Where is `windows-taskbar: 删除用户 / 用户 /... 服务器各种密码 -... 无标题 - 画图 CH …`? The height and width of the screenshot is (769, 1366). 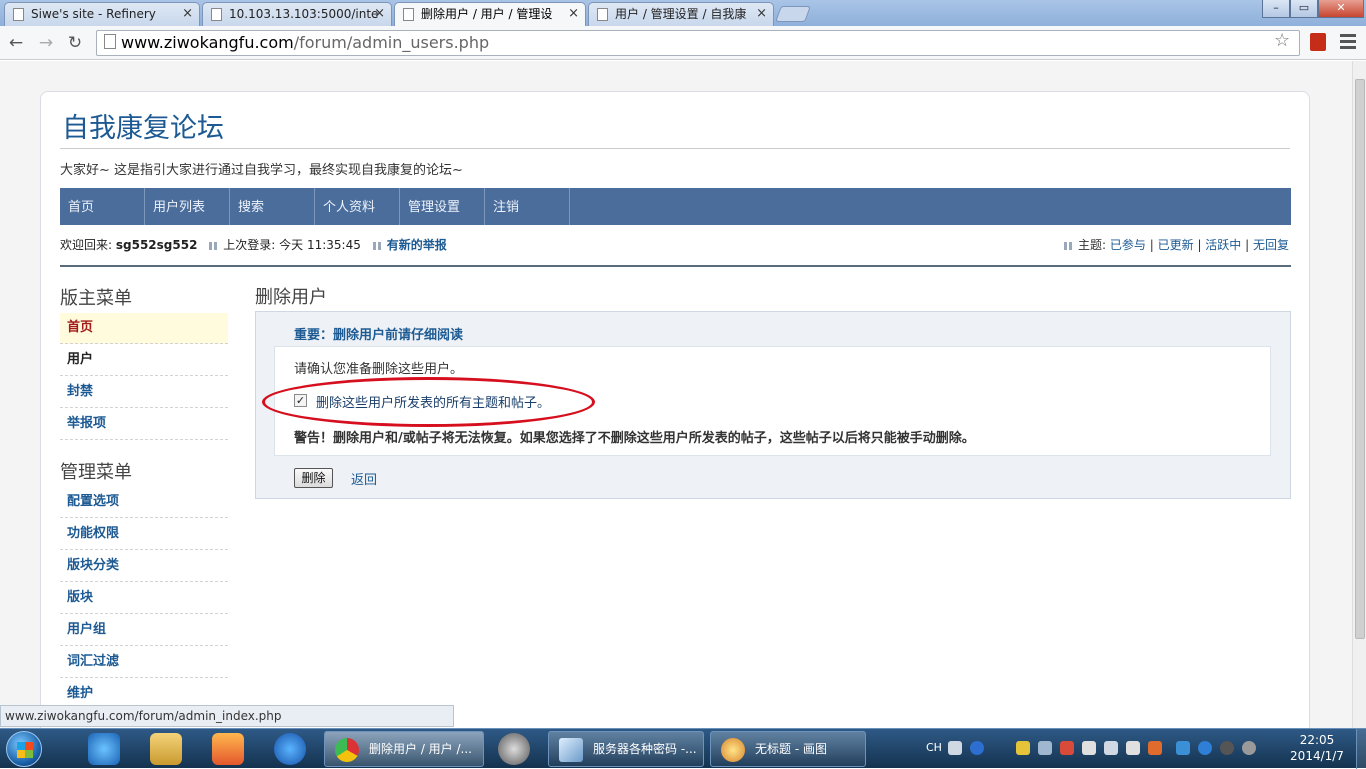 windows-taskbar: 删除用户 / 用户 /... 服务器各种密码 -... 无标题 - 画图 CH … is located at coordinates (683, 748).